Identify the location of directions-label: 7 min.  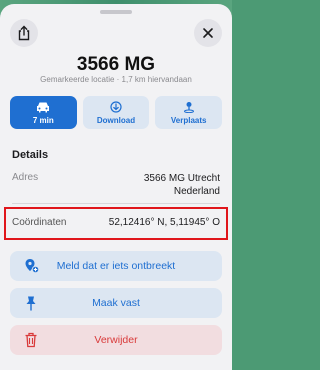
(43, 120).